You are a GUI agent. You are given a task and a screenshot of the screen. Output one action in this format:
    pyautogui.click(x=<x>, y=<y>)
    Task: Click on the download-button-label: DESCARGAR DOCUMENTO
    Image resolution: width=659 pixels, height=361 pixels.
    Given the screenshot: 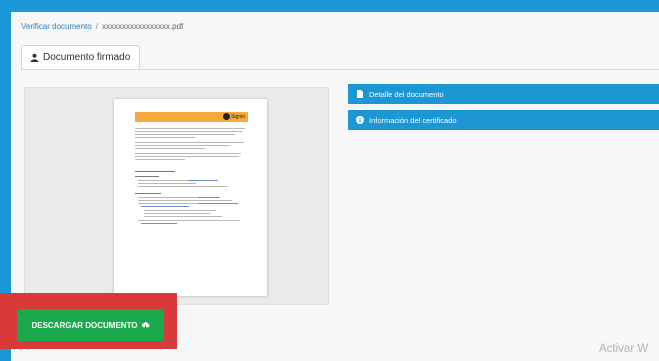 What is the action you would take?
    pyautogui.click(x=84, y=325)
    